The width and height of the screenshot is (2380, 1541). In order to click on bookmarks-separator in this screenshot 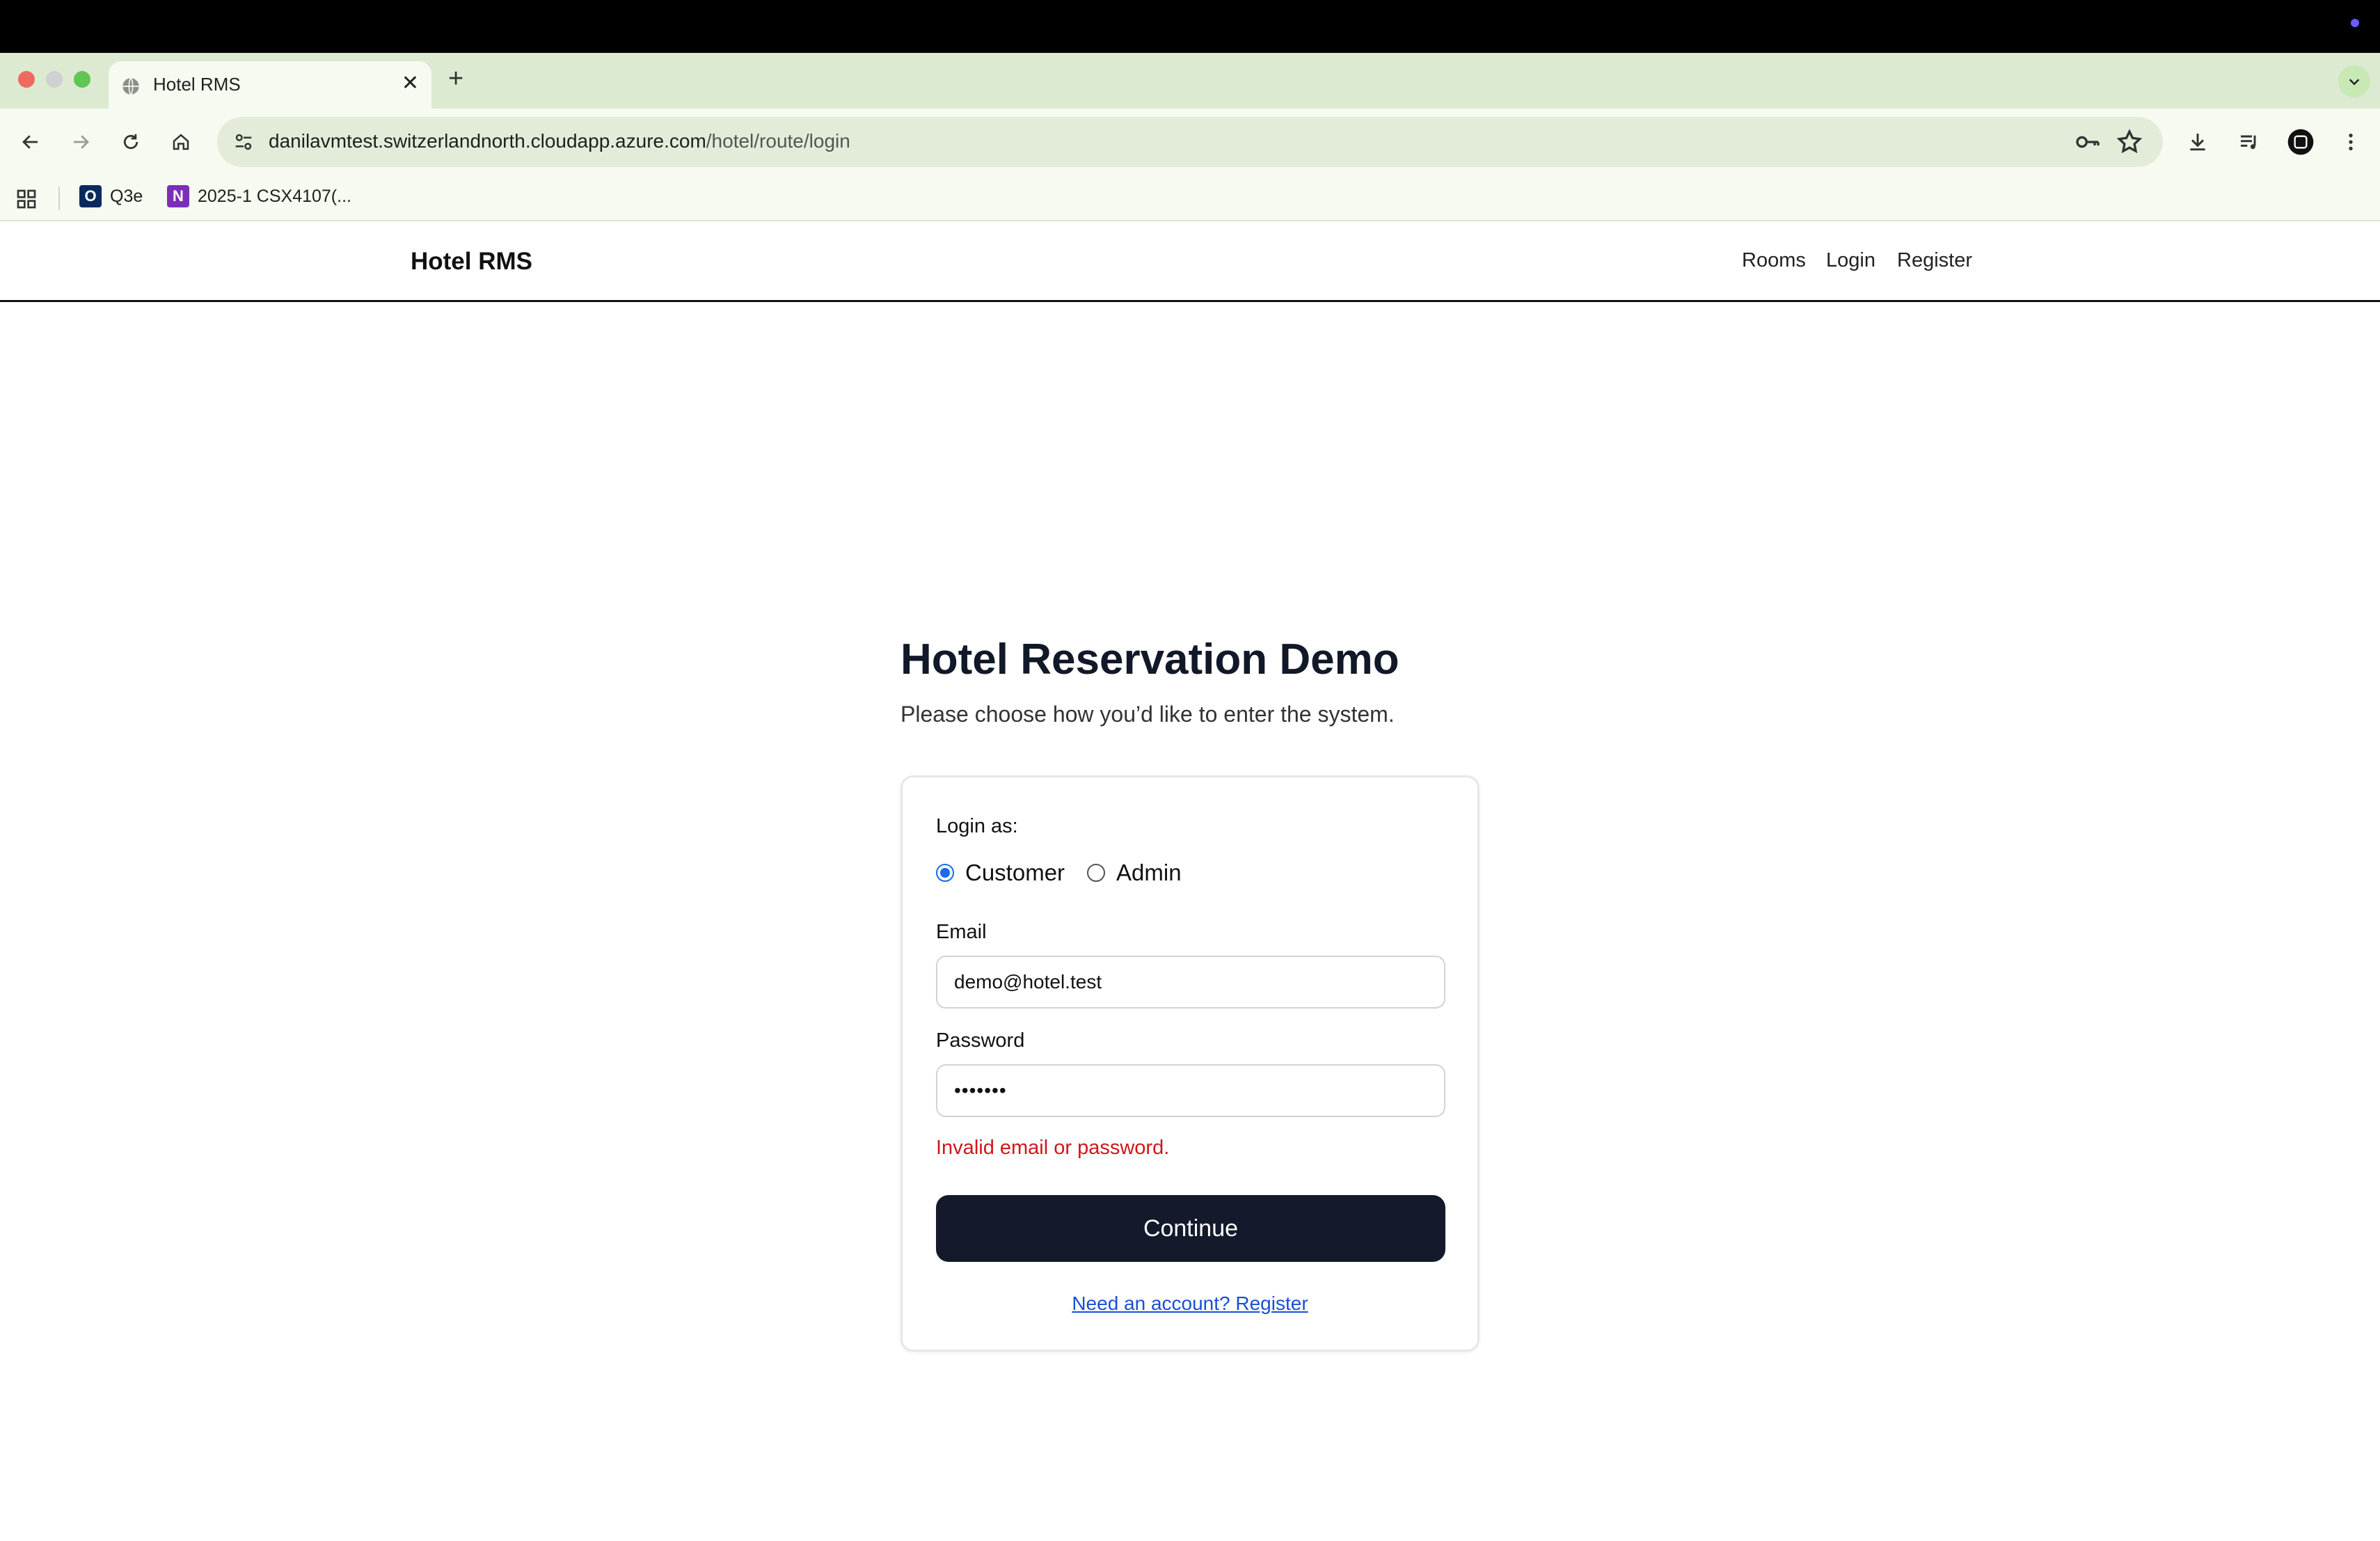, I will do `click(59, 198)`.